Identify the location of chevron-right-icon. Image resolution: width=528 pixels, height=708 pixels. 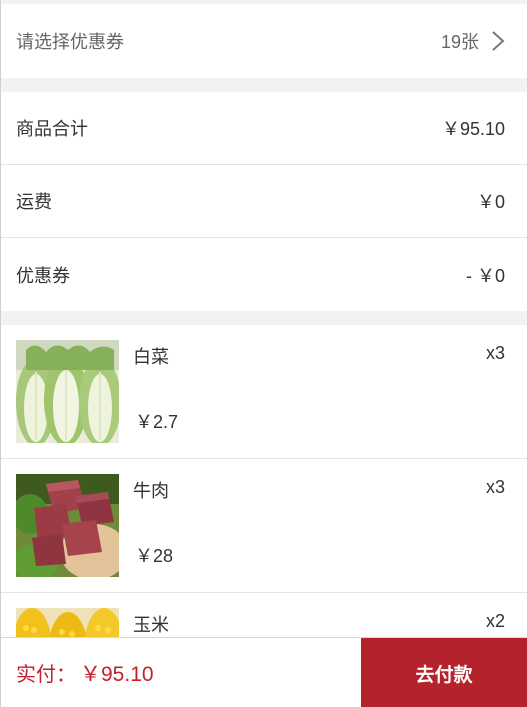
(498, 41).